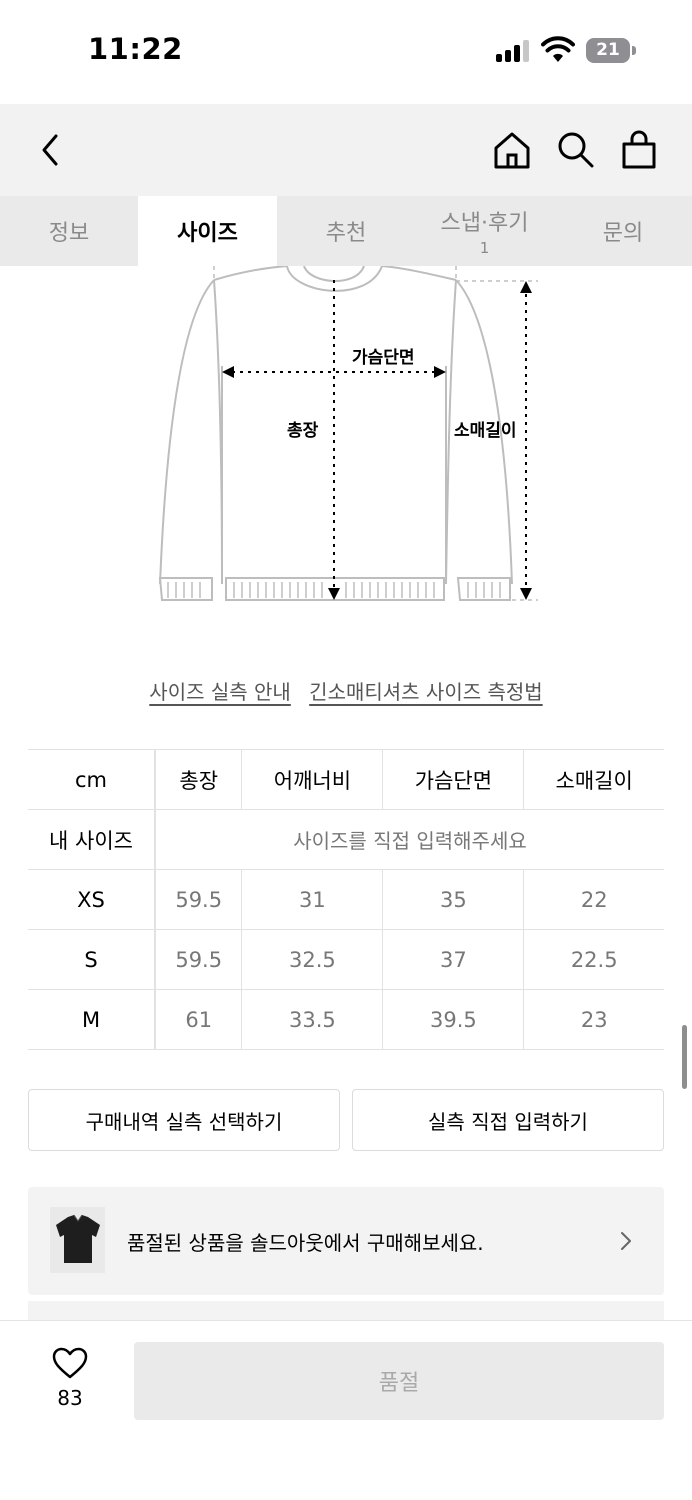  I want to click on table-cell: 23, so click(593, 1019).